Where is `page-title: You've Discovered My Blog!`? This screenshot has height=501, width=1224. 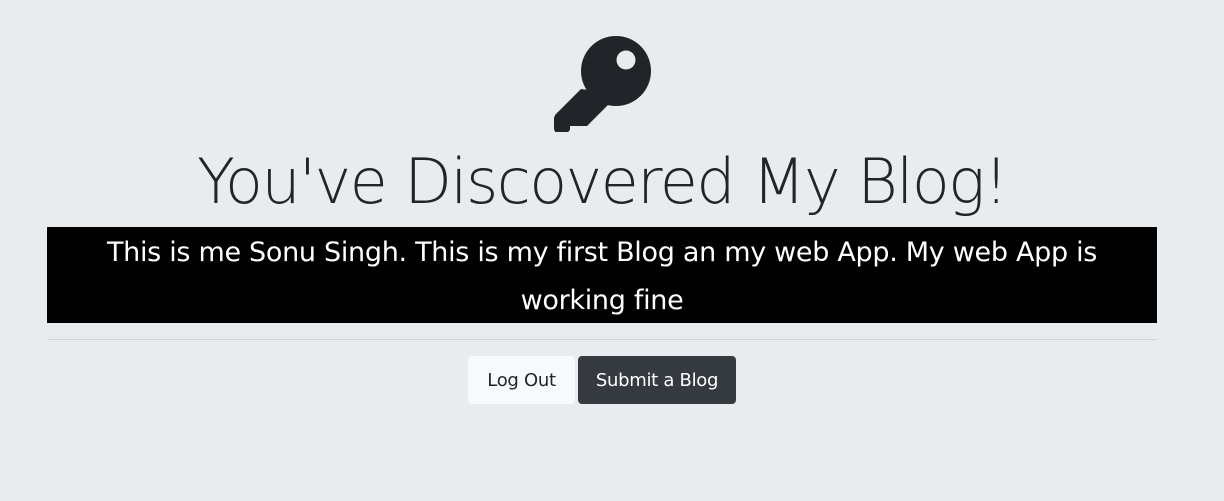
page-title: You've Discovered My Blog! is located at coordinates (602, 181).